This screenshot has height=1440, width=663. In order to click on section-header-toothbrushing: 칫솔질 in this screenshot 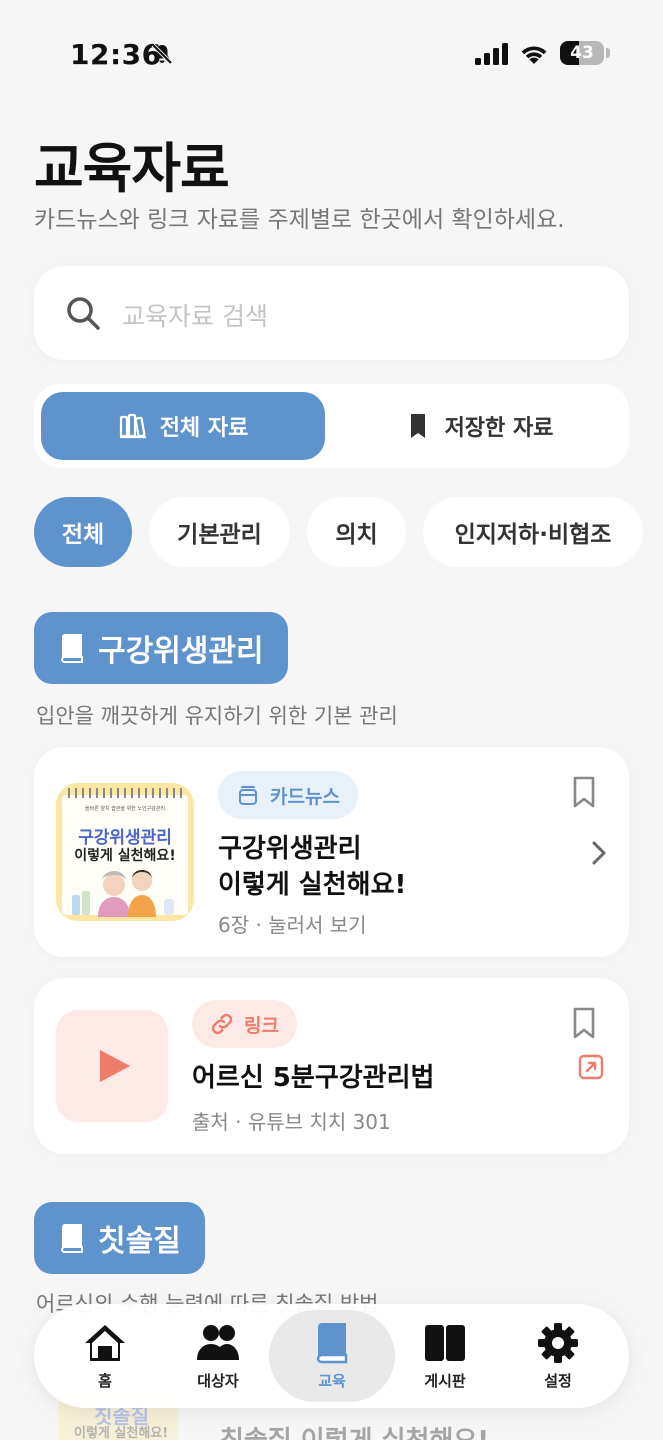, I will do `click(119, 1238)`.